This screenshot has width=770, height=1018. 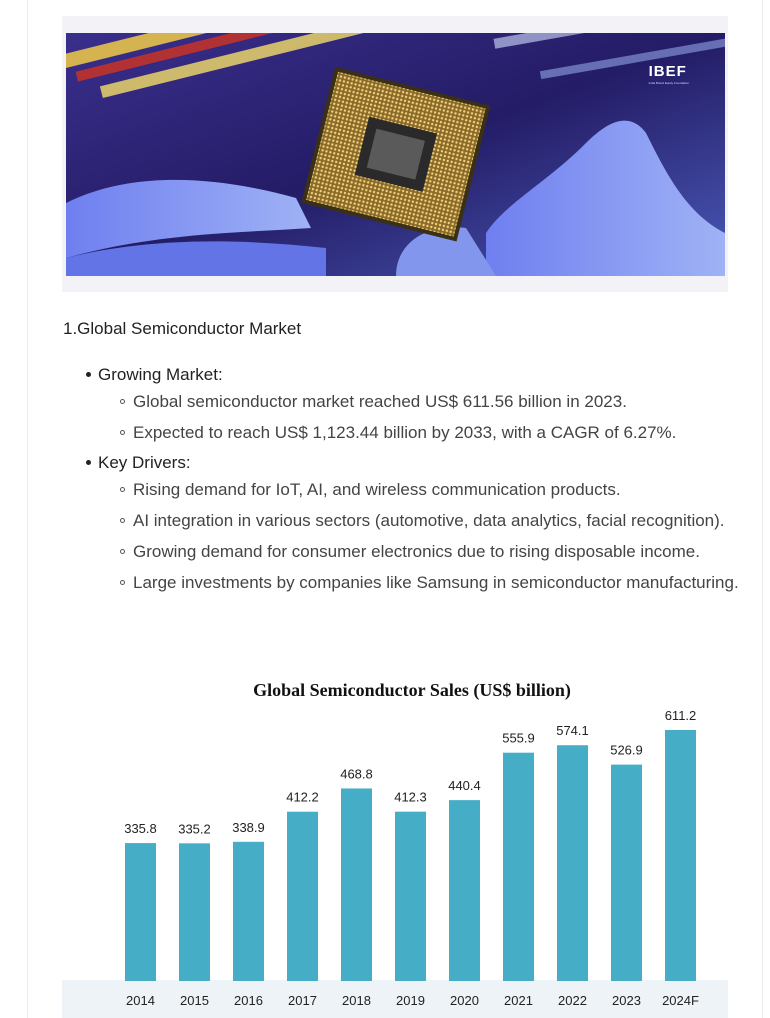 What do you see at coordinates (681, 715) in the screenshot?
I see `value-label-2024F: 611.2` at bounding box center [681, 715].